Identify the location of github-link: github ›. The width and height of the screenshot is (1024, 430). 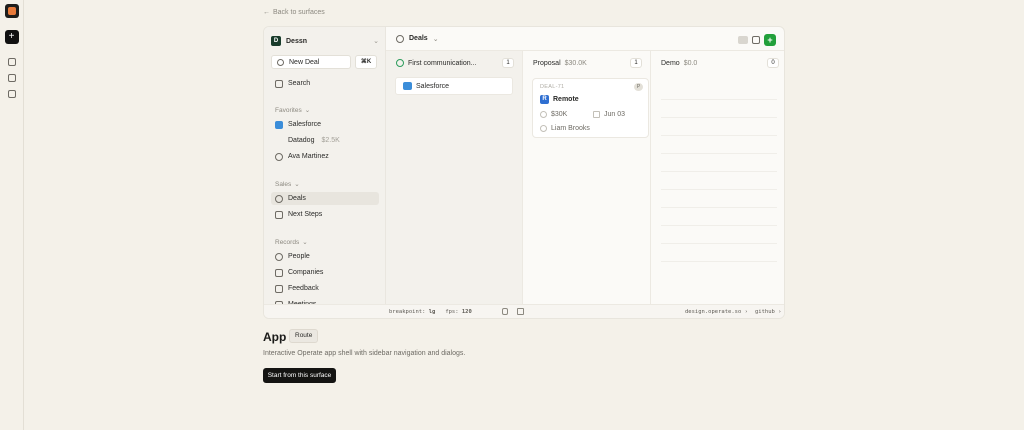
(768, 312).